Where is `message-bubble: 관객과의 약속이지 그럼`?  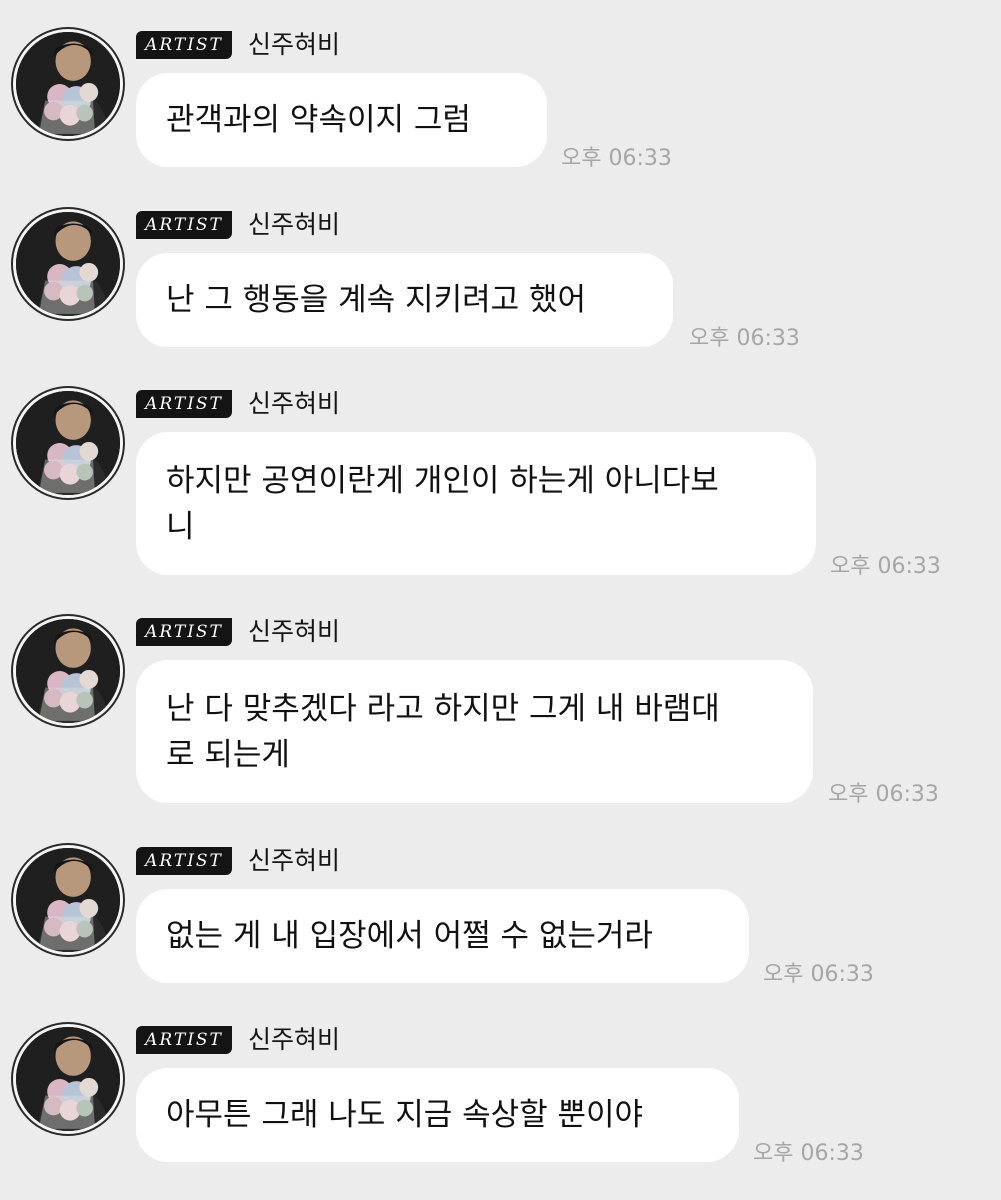
message-bubble: 관객과의 약속이지 그럼 is located at coordinates (341, 120).